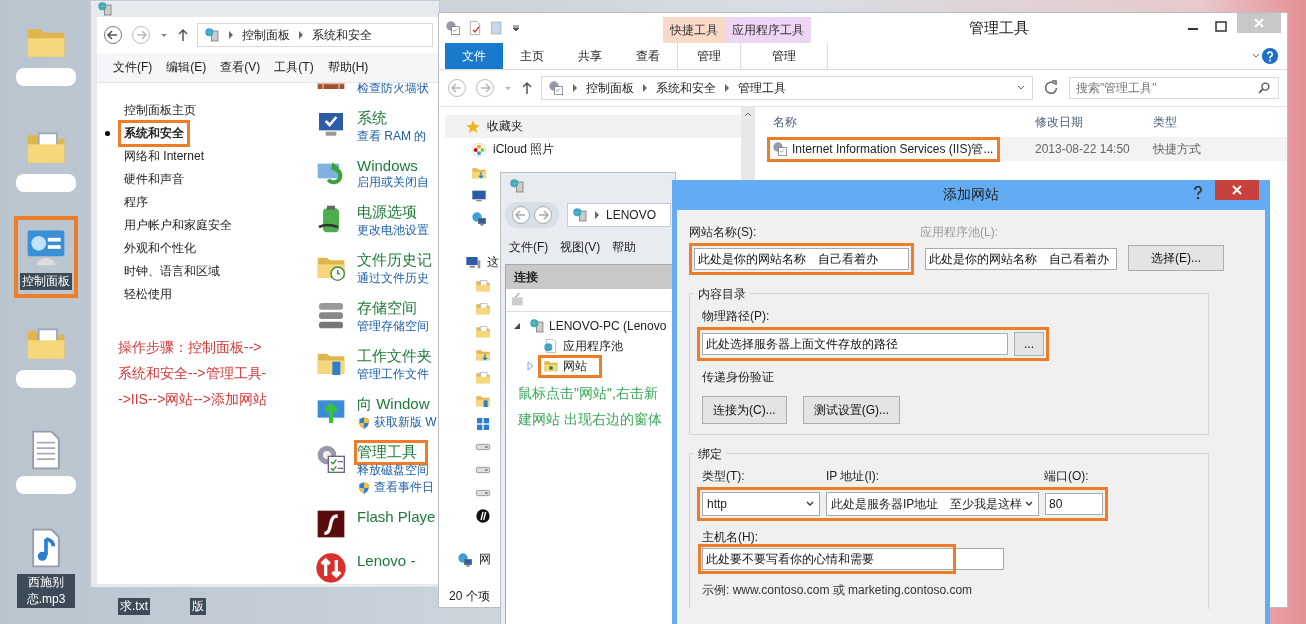 This screenshot has width=1306, height=624. I want to click on nav-item: 网, so click(485, 559).